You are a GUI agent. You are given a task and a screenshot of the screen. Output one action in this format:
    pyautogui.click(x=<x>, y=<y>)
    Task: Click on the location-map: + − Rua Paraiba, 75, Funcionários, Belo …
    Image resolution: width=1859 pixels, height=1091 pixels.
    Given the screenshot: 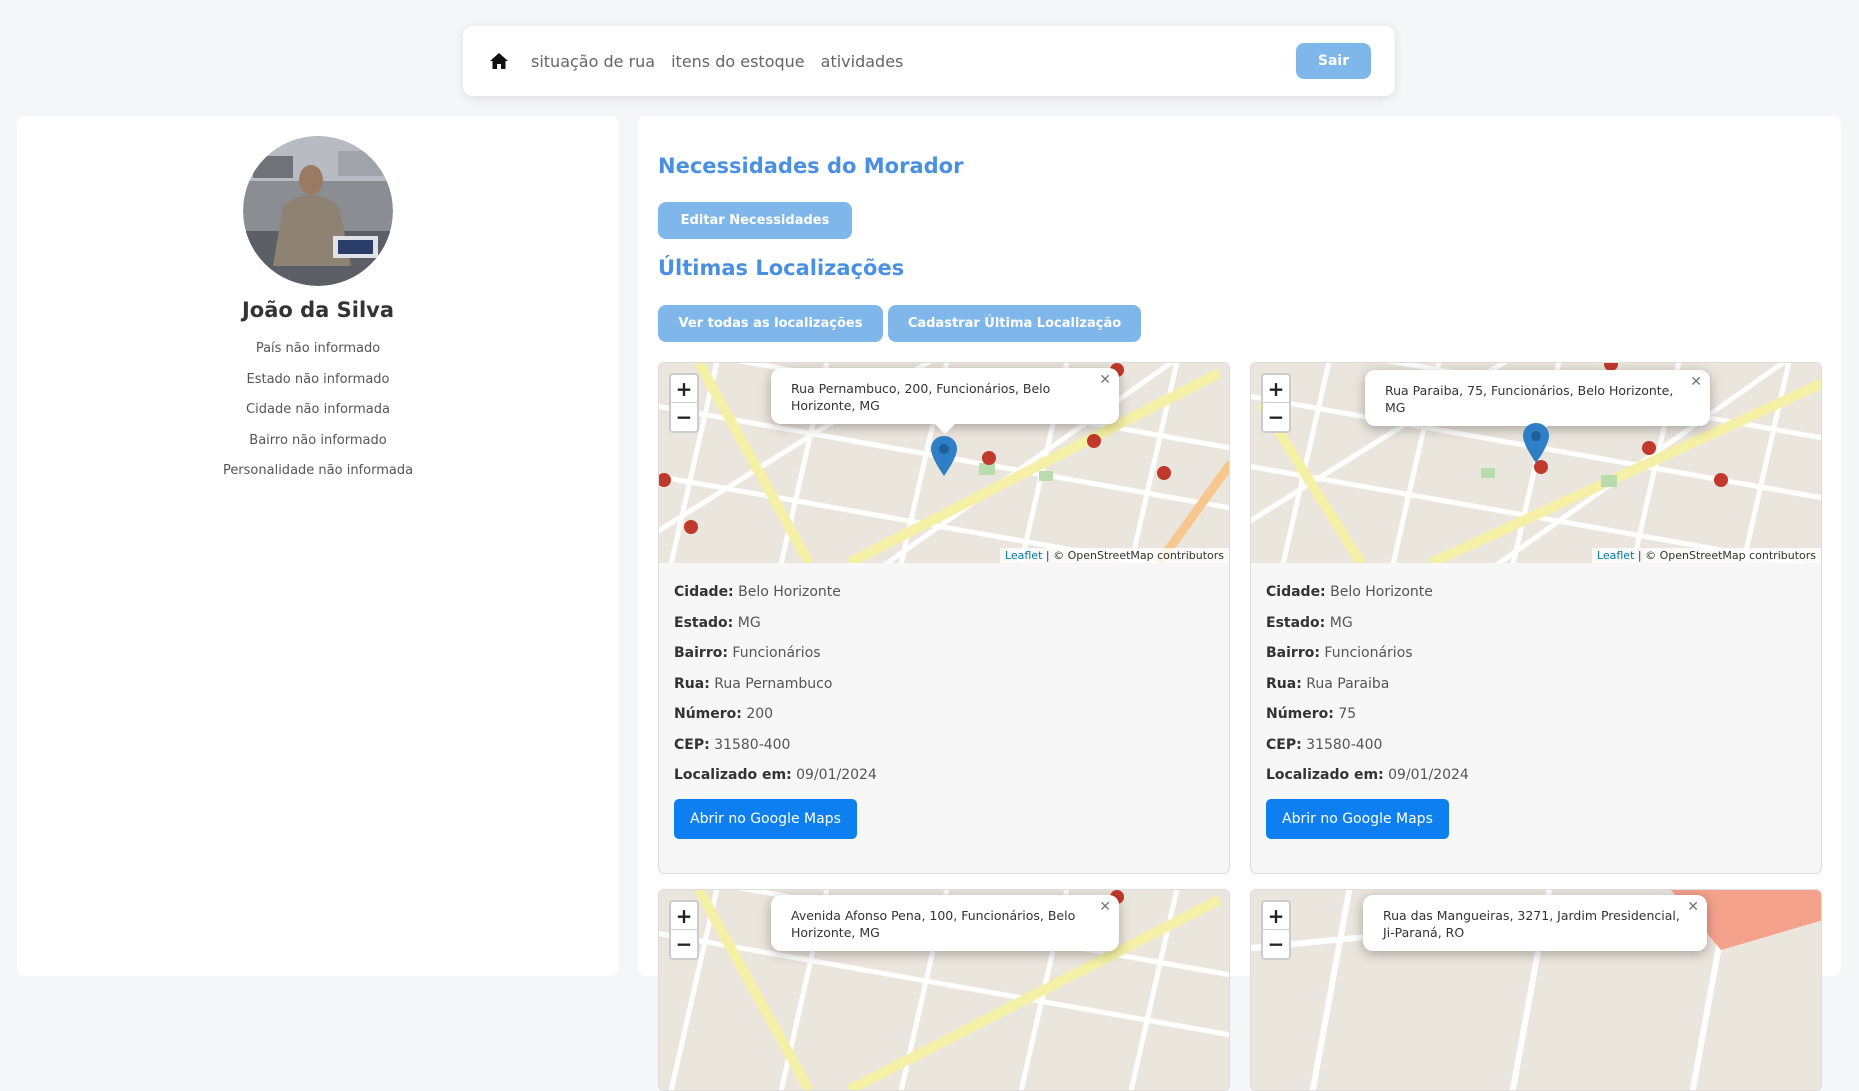 What is the action you would take?
    pyautogui.click(x=1536, y=463)
    